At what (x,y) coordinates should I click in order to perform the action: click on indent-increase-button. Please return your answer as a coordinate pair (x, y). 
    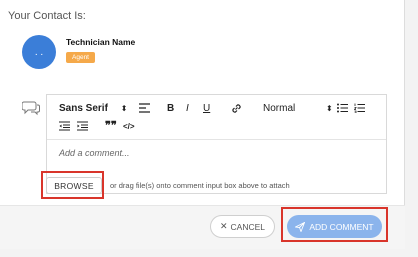
    Looking at the image, I should click on (82, 126).